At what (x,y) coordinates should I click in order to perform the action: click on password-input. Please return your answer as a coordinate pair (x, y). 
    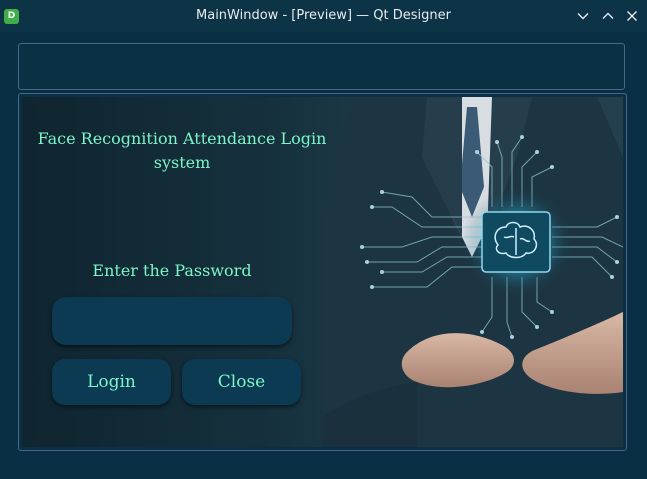
    Looking at the image, I should click on (172, 321).